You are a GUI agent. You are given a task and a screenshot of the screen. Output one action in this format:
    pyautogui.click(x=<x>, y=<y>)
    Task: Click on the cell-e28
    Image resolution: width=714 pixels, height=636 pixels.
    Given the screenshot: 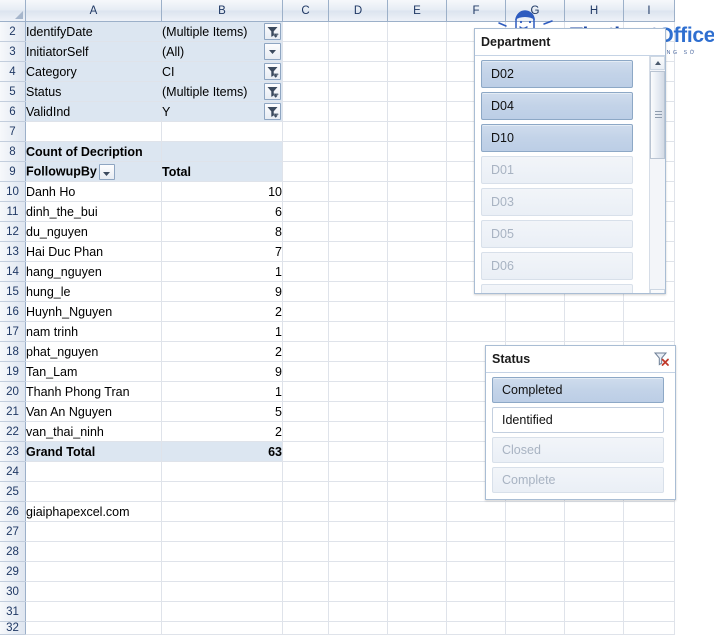 What is the action you would take?
    pyautogui.click(x=417, y=551)
    